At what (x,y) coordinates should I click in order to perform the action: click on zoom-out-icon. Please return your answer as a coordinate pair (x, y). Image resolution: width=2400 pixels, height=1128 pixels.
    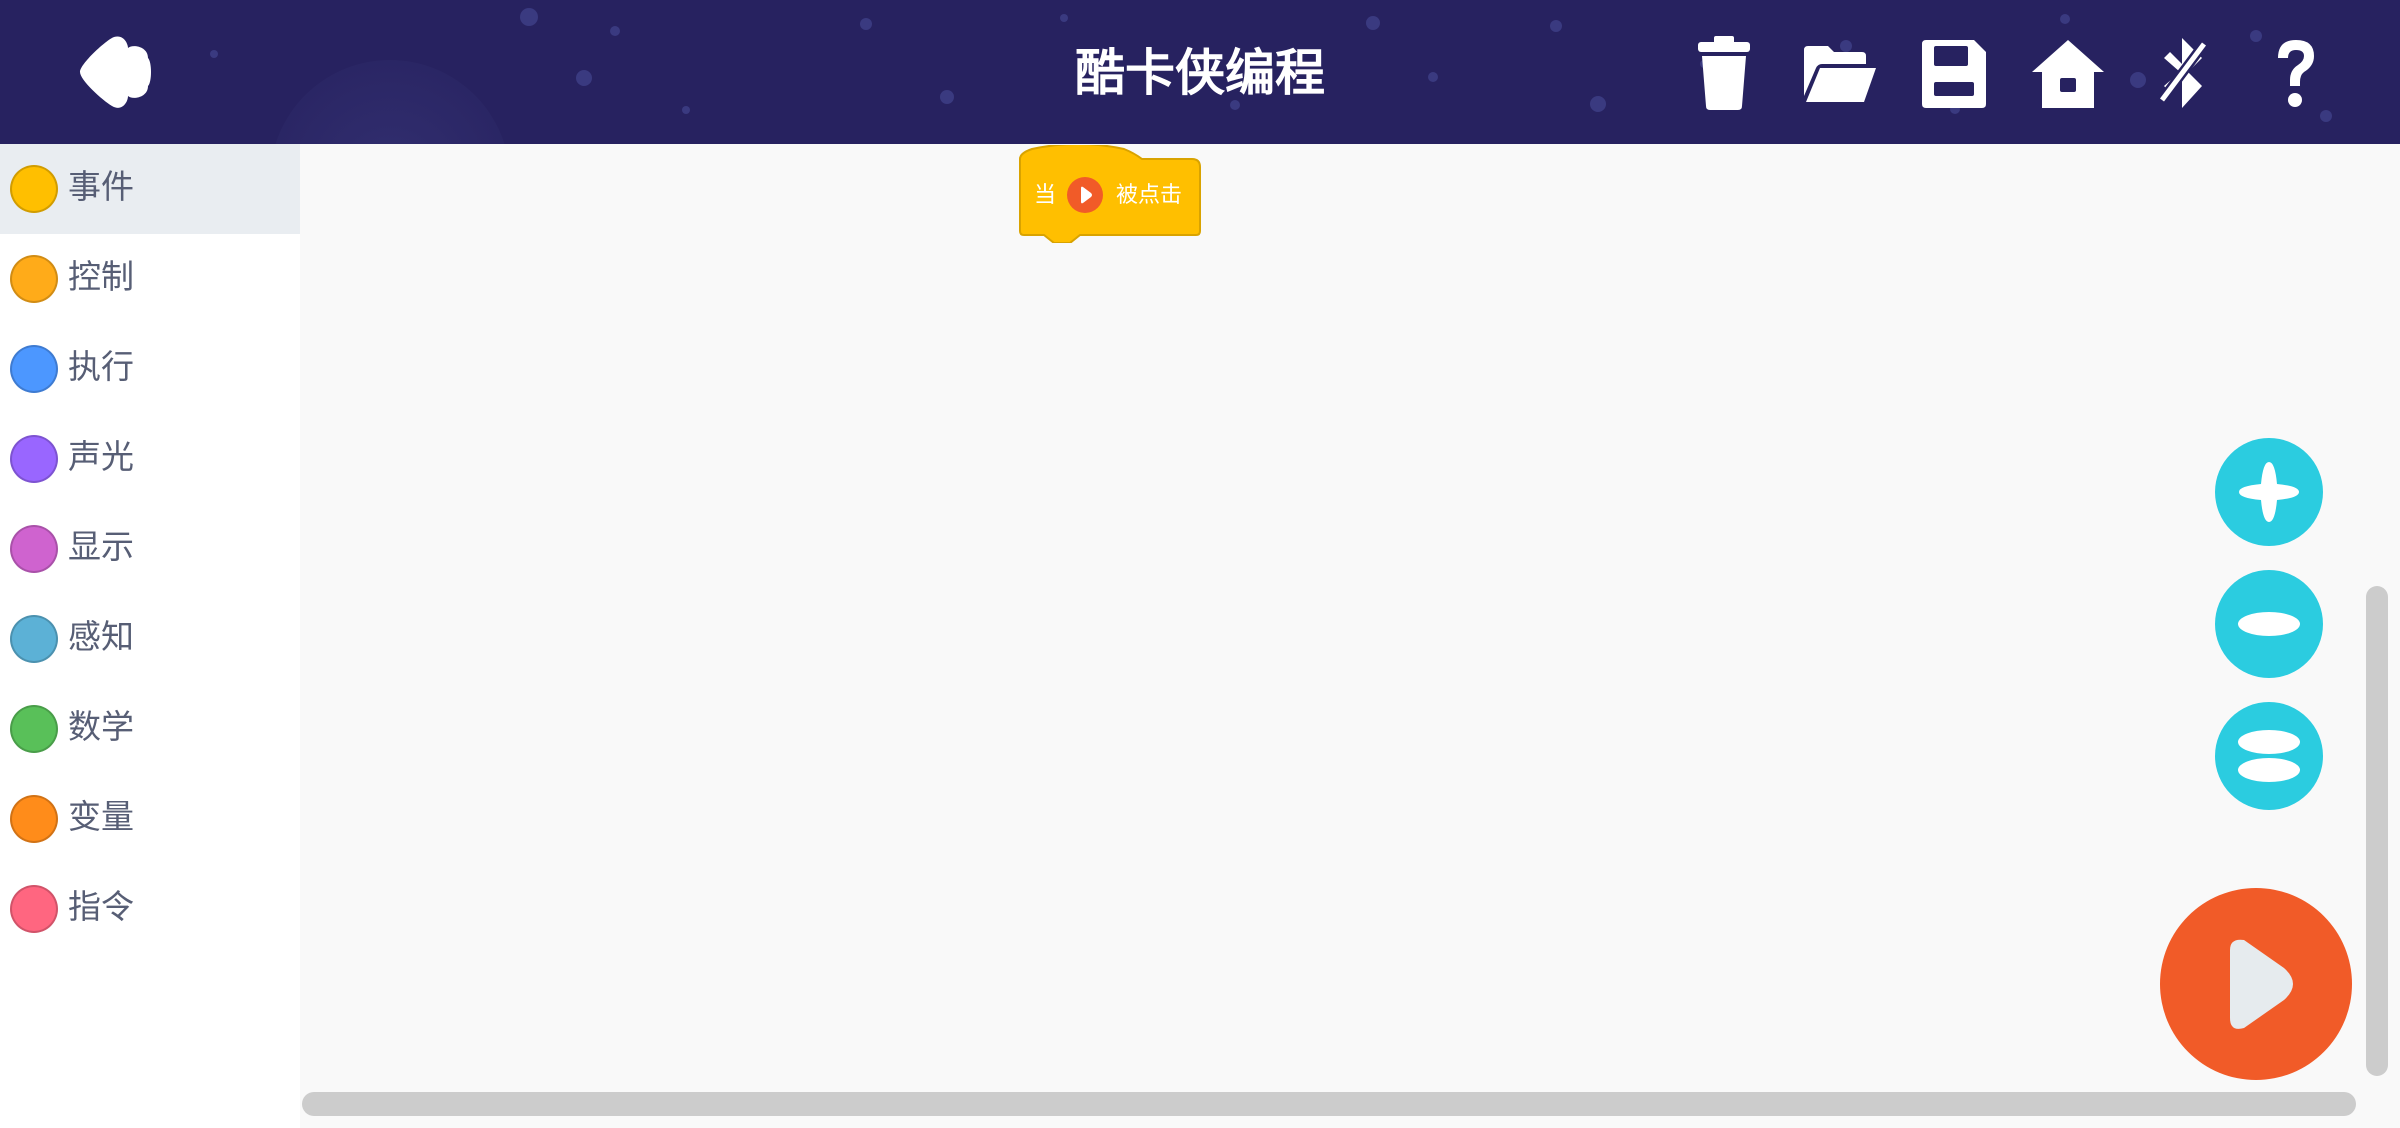
    Looking at the image, I should click on (2269, 624).